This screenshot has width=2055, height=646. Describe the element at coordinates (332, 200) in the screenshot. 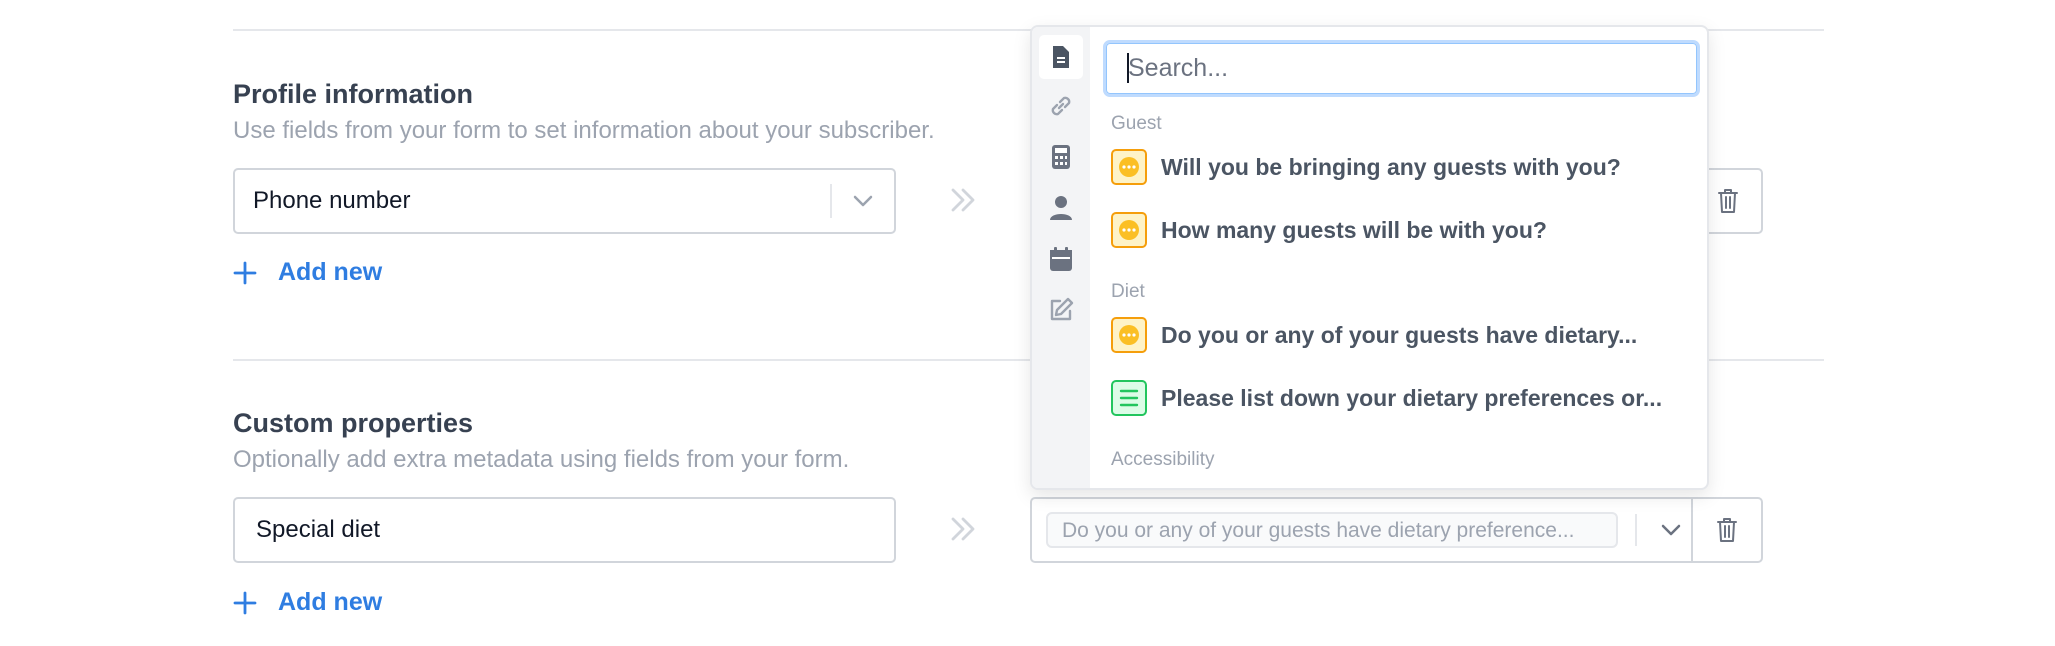

I see `profile-field-value: Phone number` at that location.